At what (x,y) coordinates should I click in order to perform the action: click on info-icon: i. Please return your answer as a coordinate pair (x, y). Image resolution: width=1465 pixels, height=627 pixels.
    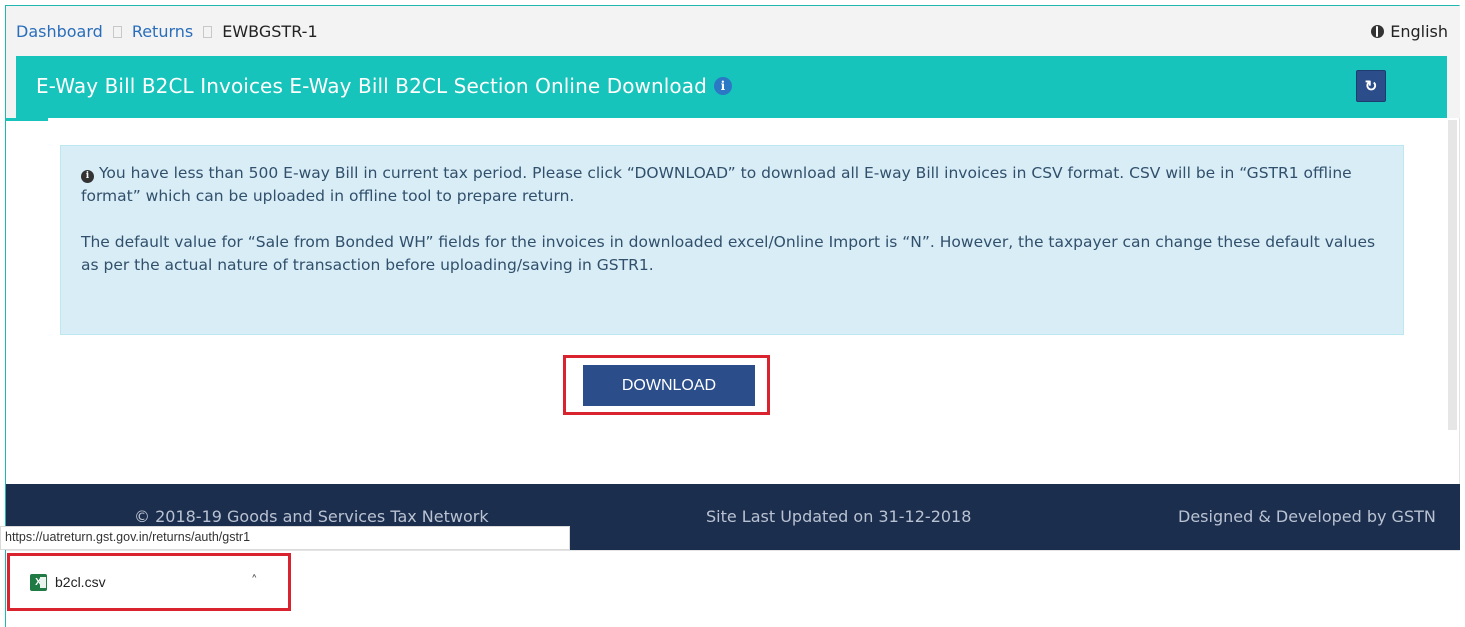
    Looking at the image, I should click on (722, 86).